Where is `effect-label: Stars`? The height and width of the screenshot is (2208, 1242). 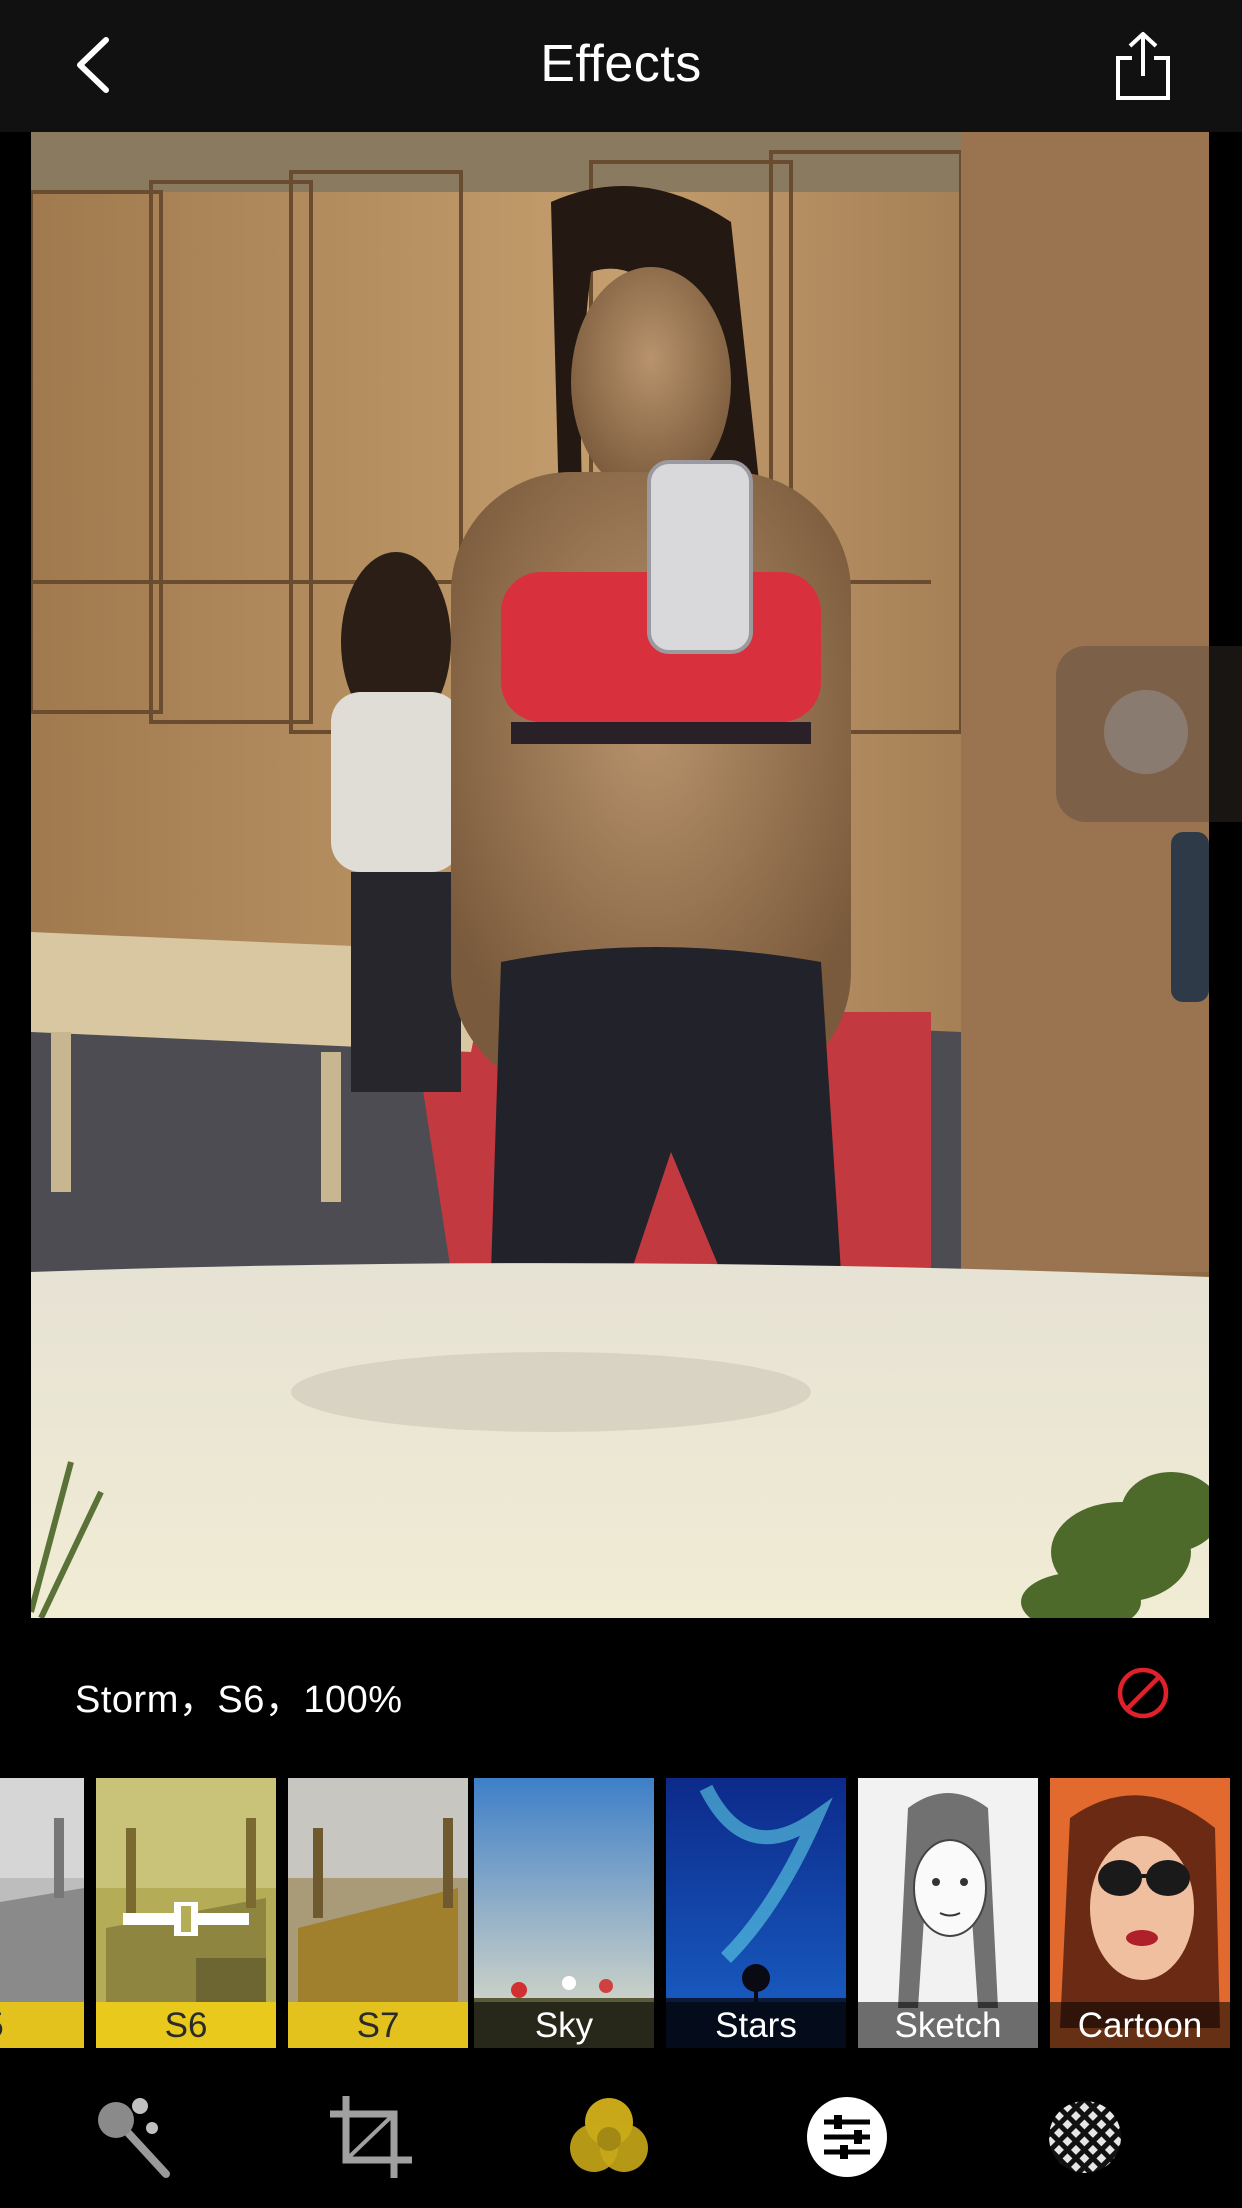
effect-label: Stars is located at coordinates (756, 2025).